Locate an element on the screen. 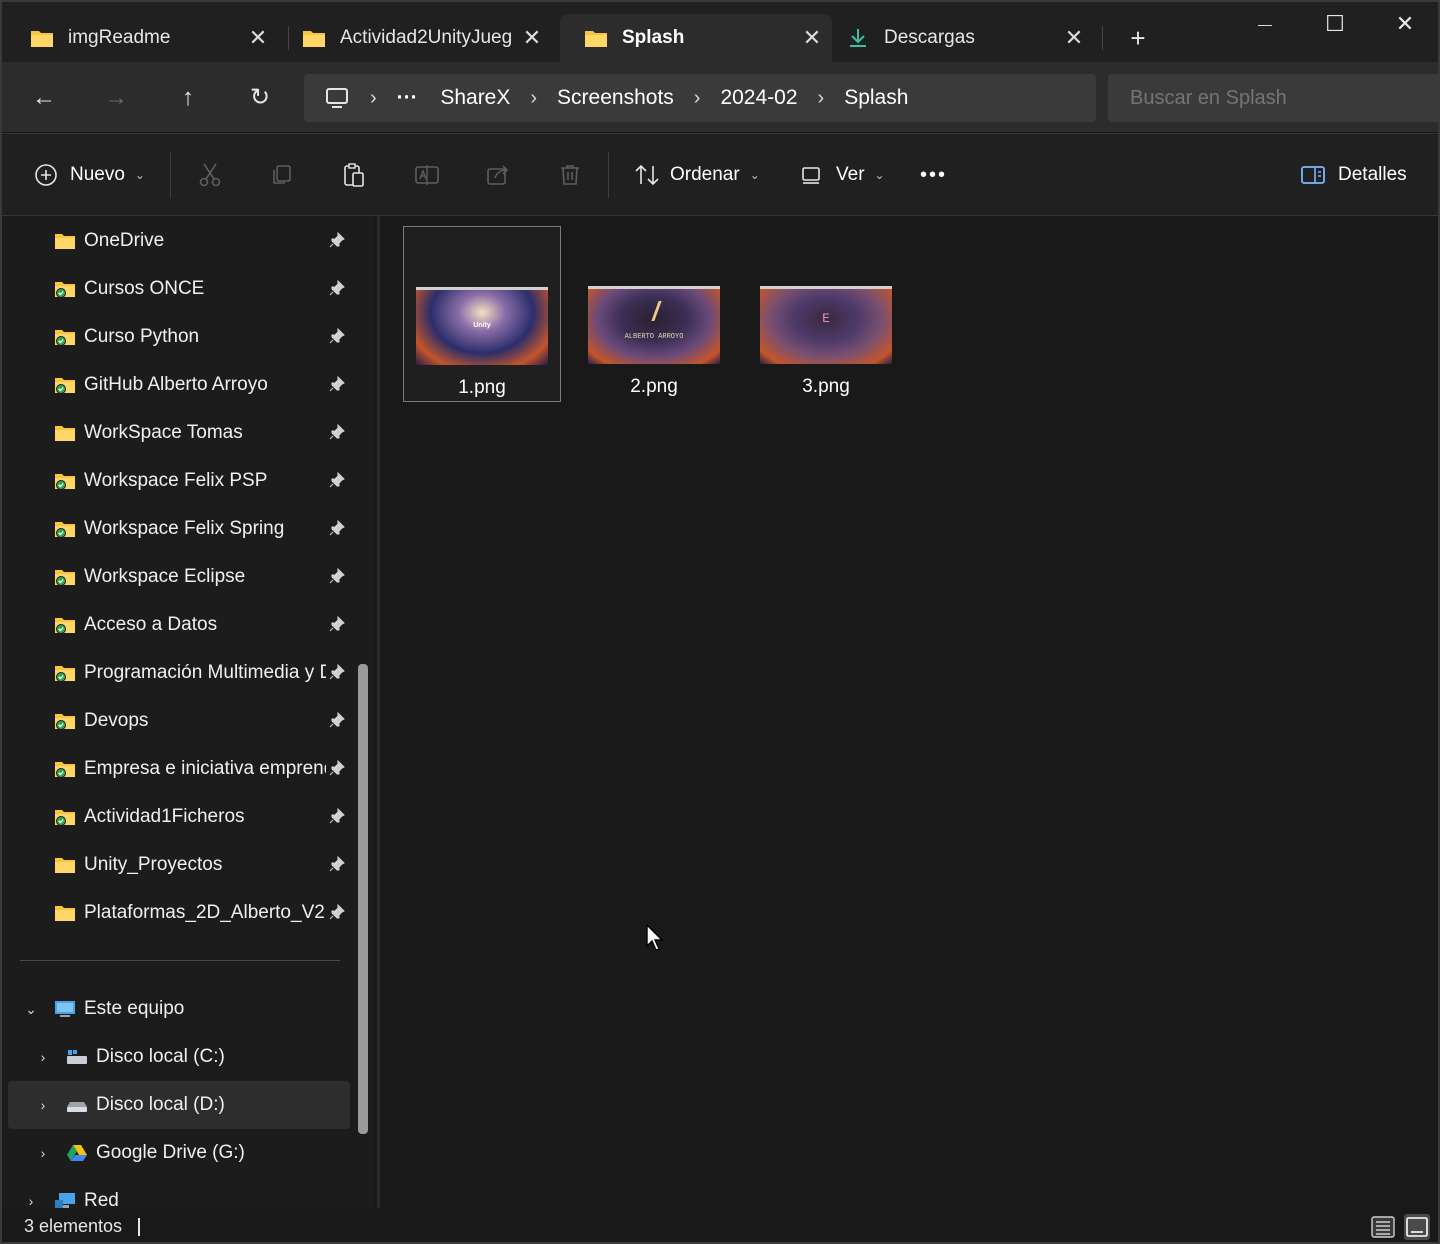 The width and height of the screenshot is (1440, 1244). sidebar-item-pinned-folder: Actividad1Ficheros is located at coordinates (204, 817).